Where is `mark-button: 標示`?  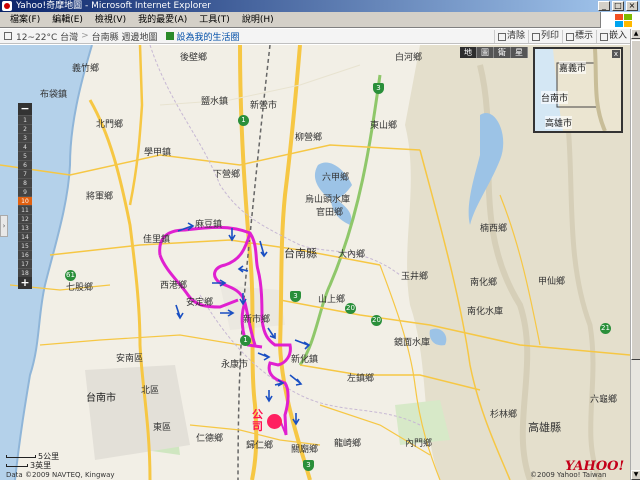 mark-button: 標示 is located at coordinates (578, 36).